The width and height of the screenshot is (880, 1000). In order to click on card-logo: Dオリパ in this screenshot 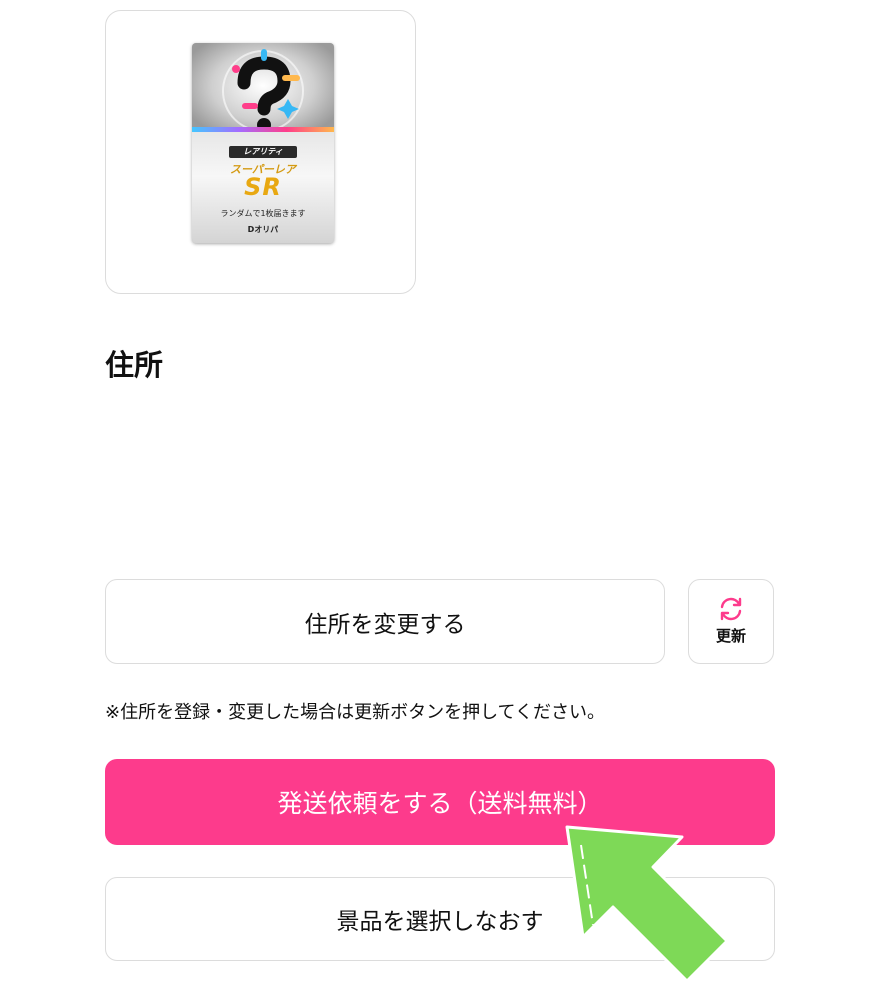, I will do `click(263, 229)`.